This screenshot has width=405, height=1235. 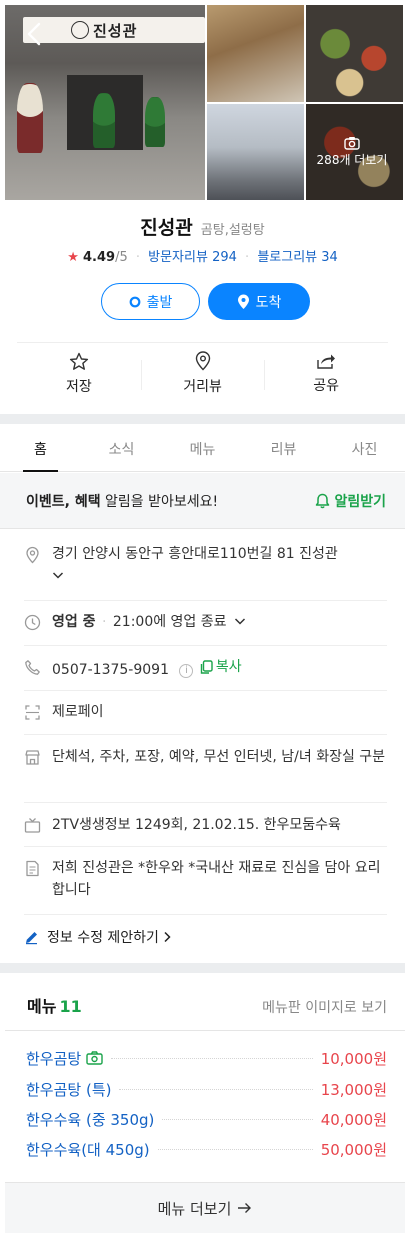 I want to click on hours-row: 영업 중 · 21:00에 영업 종료, so click(x=205, y=622).